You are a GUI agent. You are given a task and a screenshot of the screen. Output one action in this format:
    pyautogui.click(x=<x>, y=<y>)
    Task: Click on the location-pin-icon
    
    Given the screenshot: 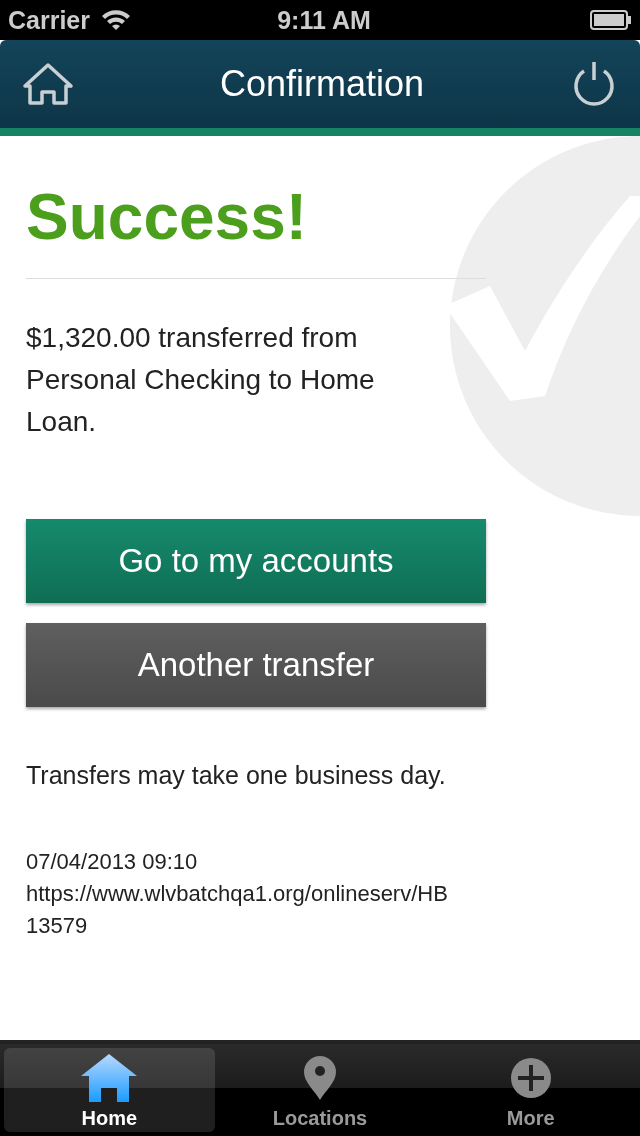 What is the action you would take?
    pyautogui.click(x=320, y=1078)
    